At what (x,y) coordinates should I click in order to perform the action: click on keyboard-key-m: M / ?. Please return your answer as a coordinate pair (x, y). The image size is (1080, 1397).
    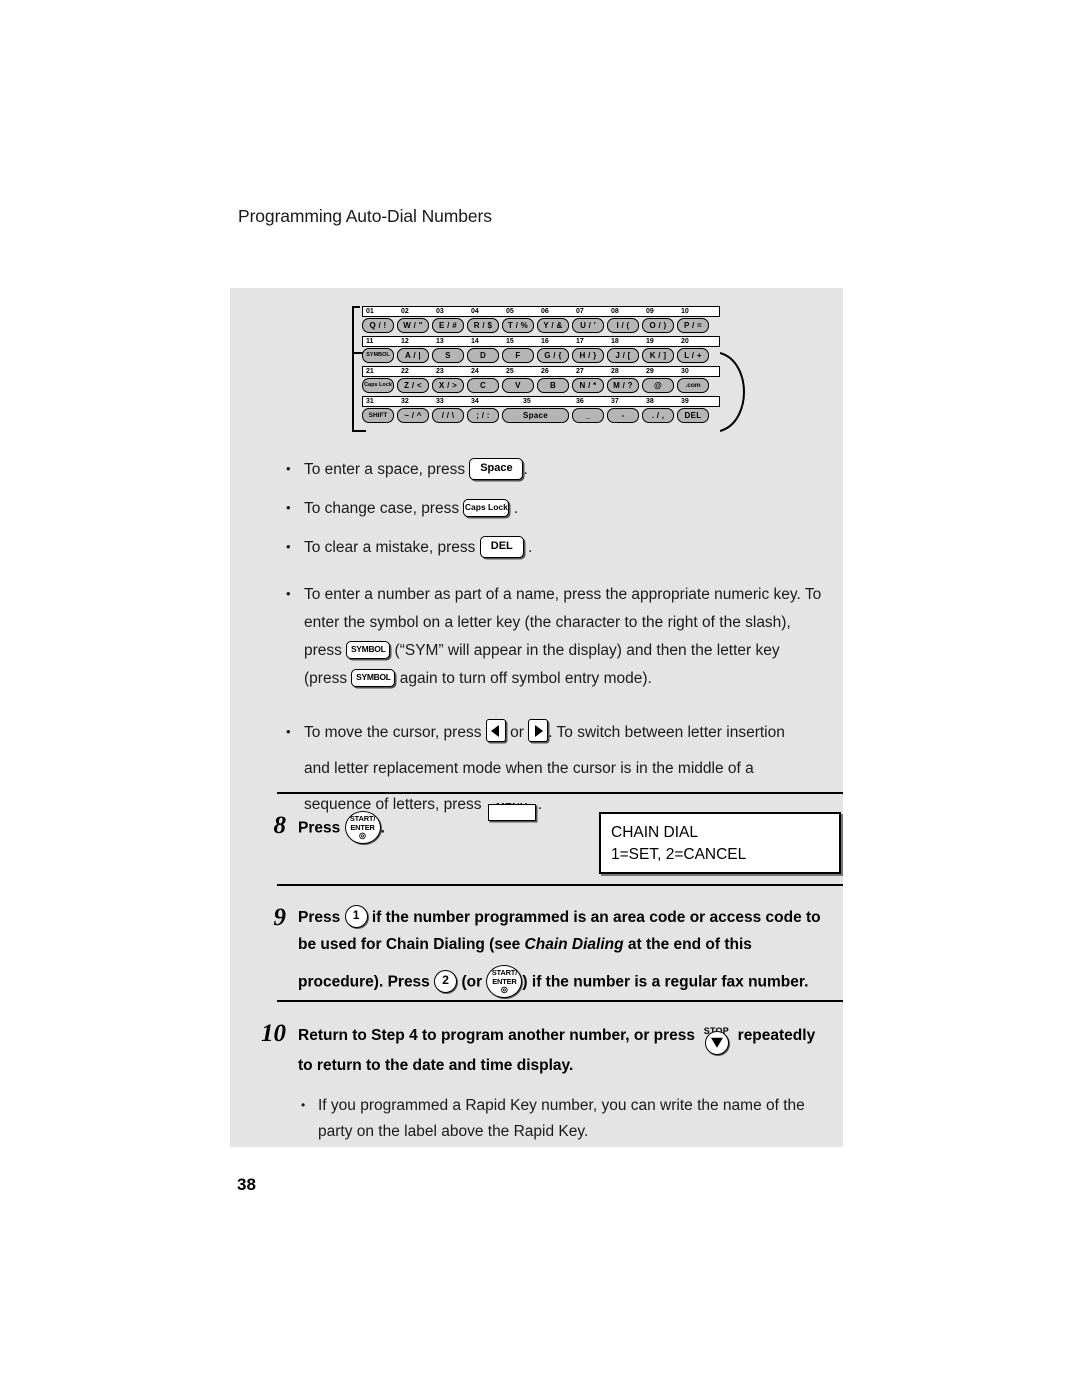
    Looking at the image, I should click on (623, 385).